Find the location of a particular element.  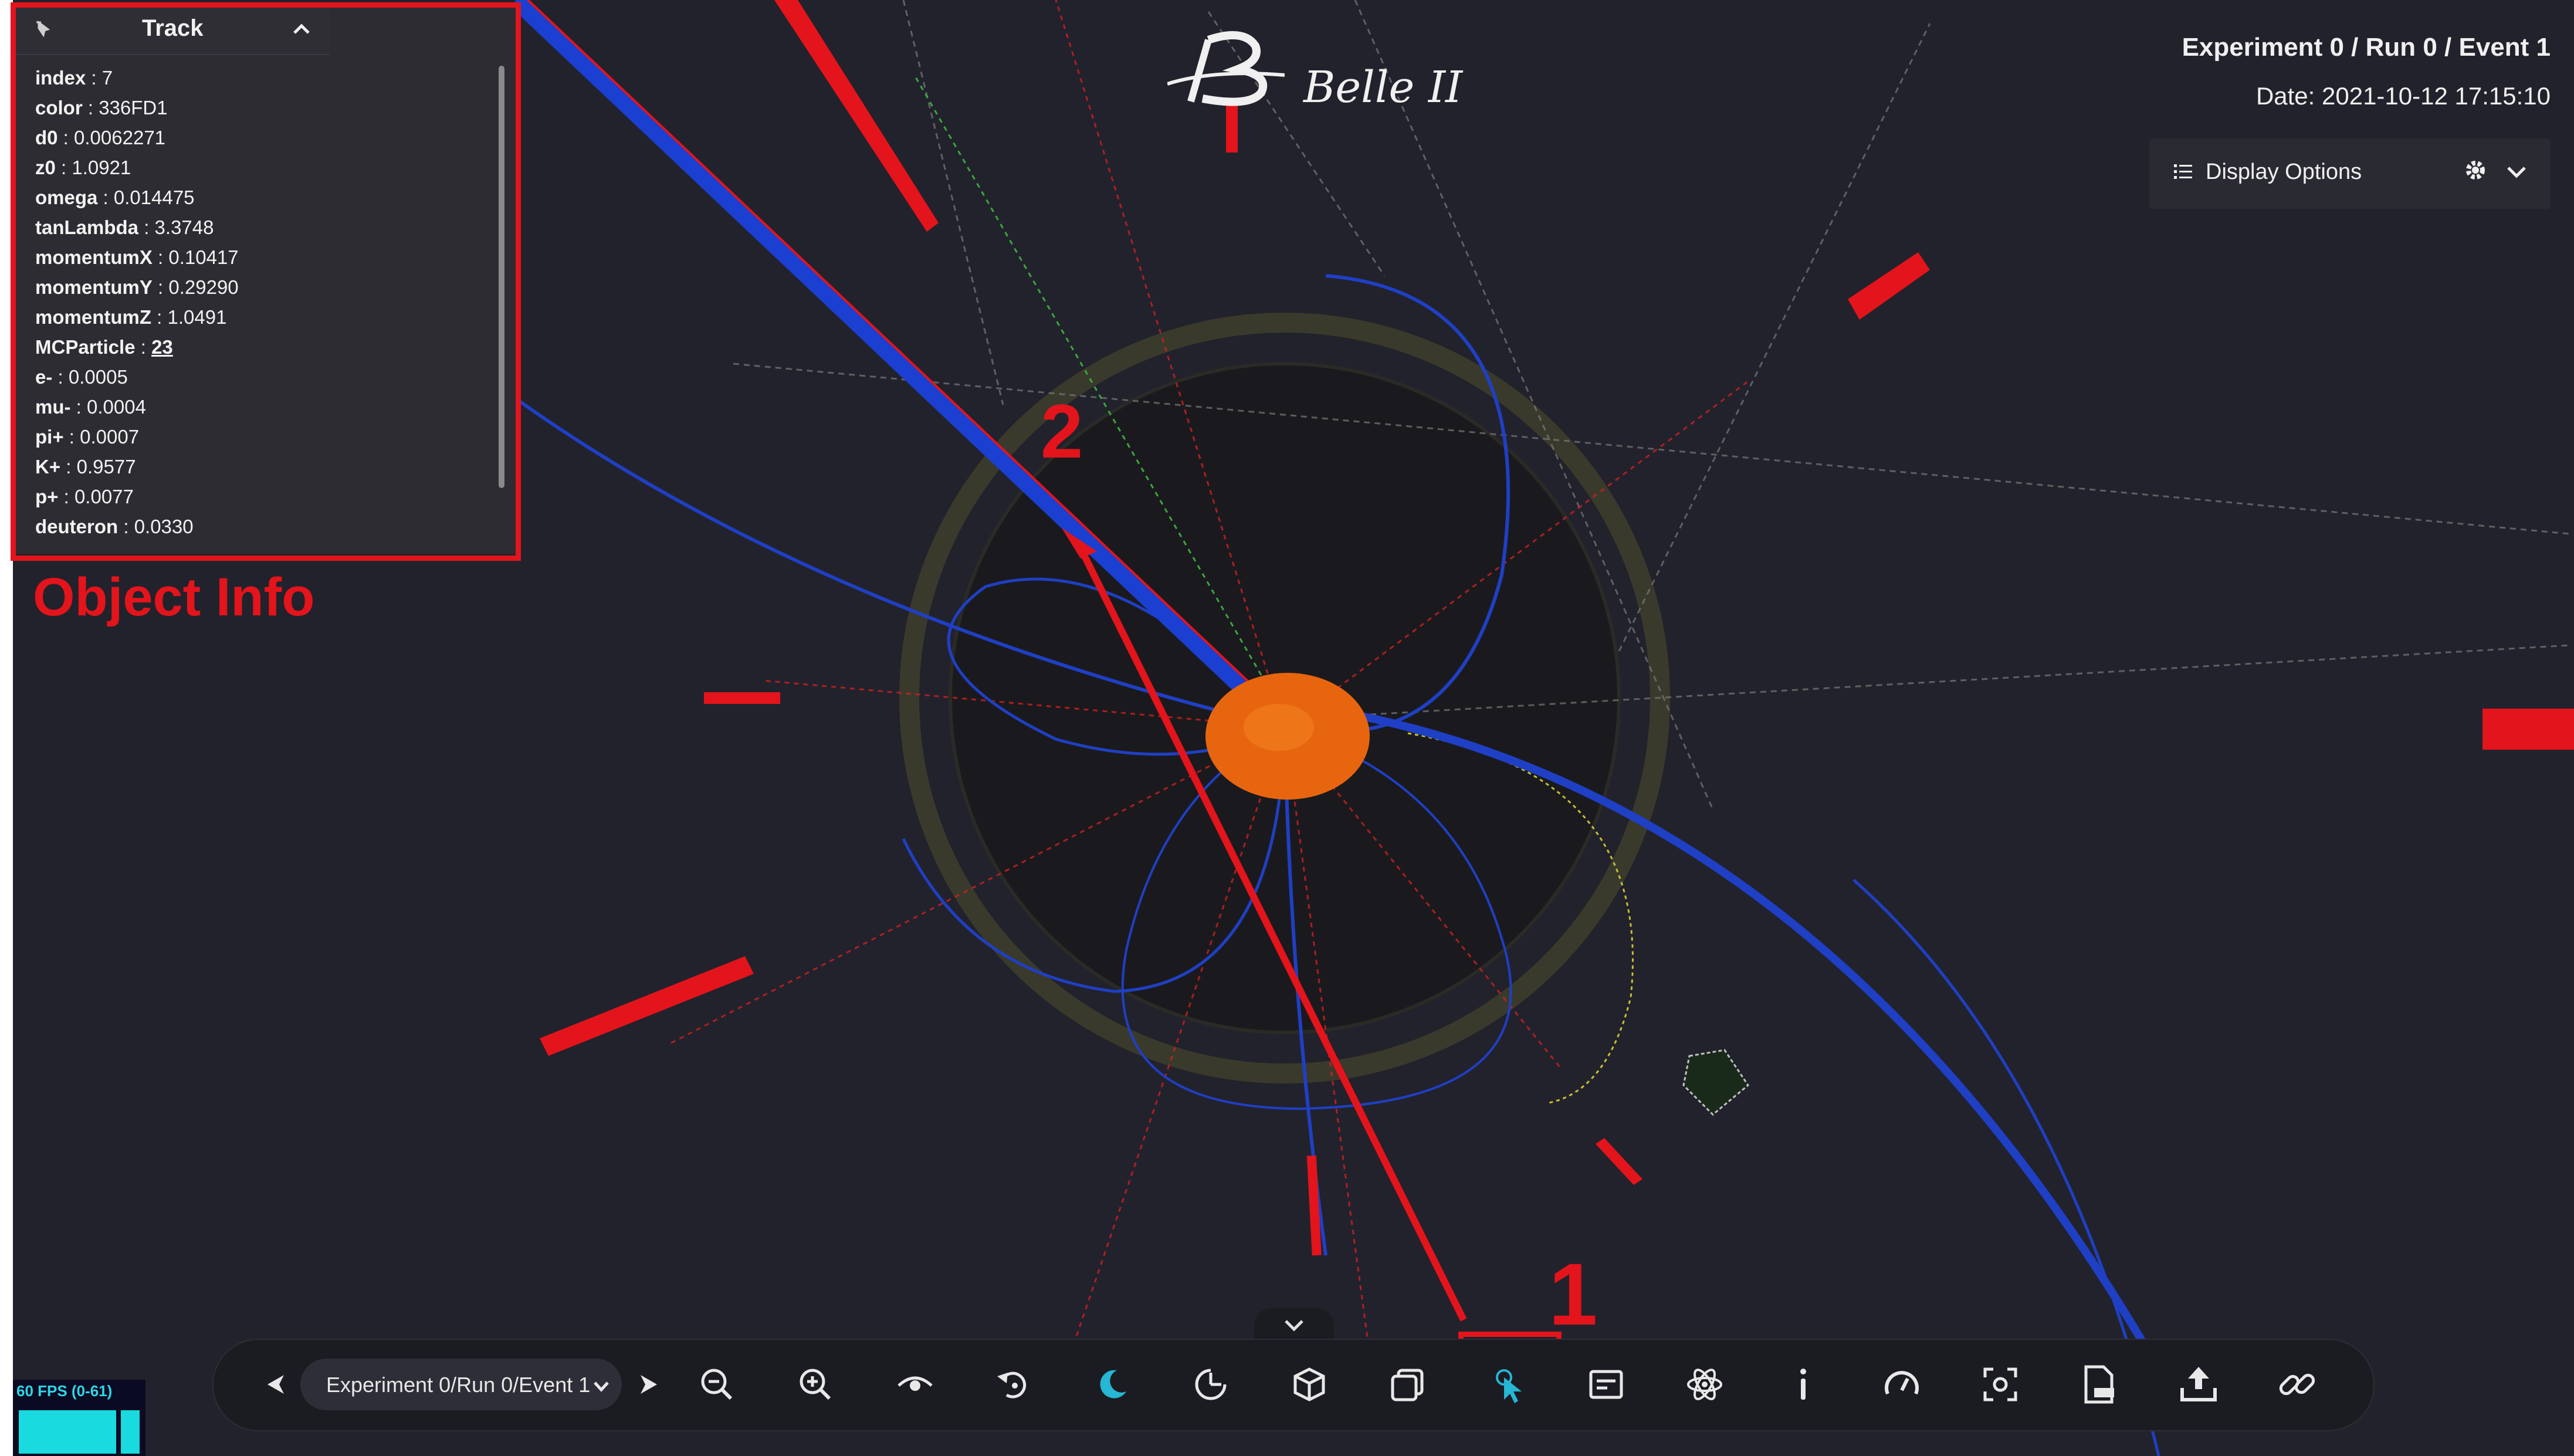

list-icon is located at coordinates (2183, 171).